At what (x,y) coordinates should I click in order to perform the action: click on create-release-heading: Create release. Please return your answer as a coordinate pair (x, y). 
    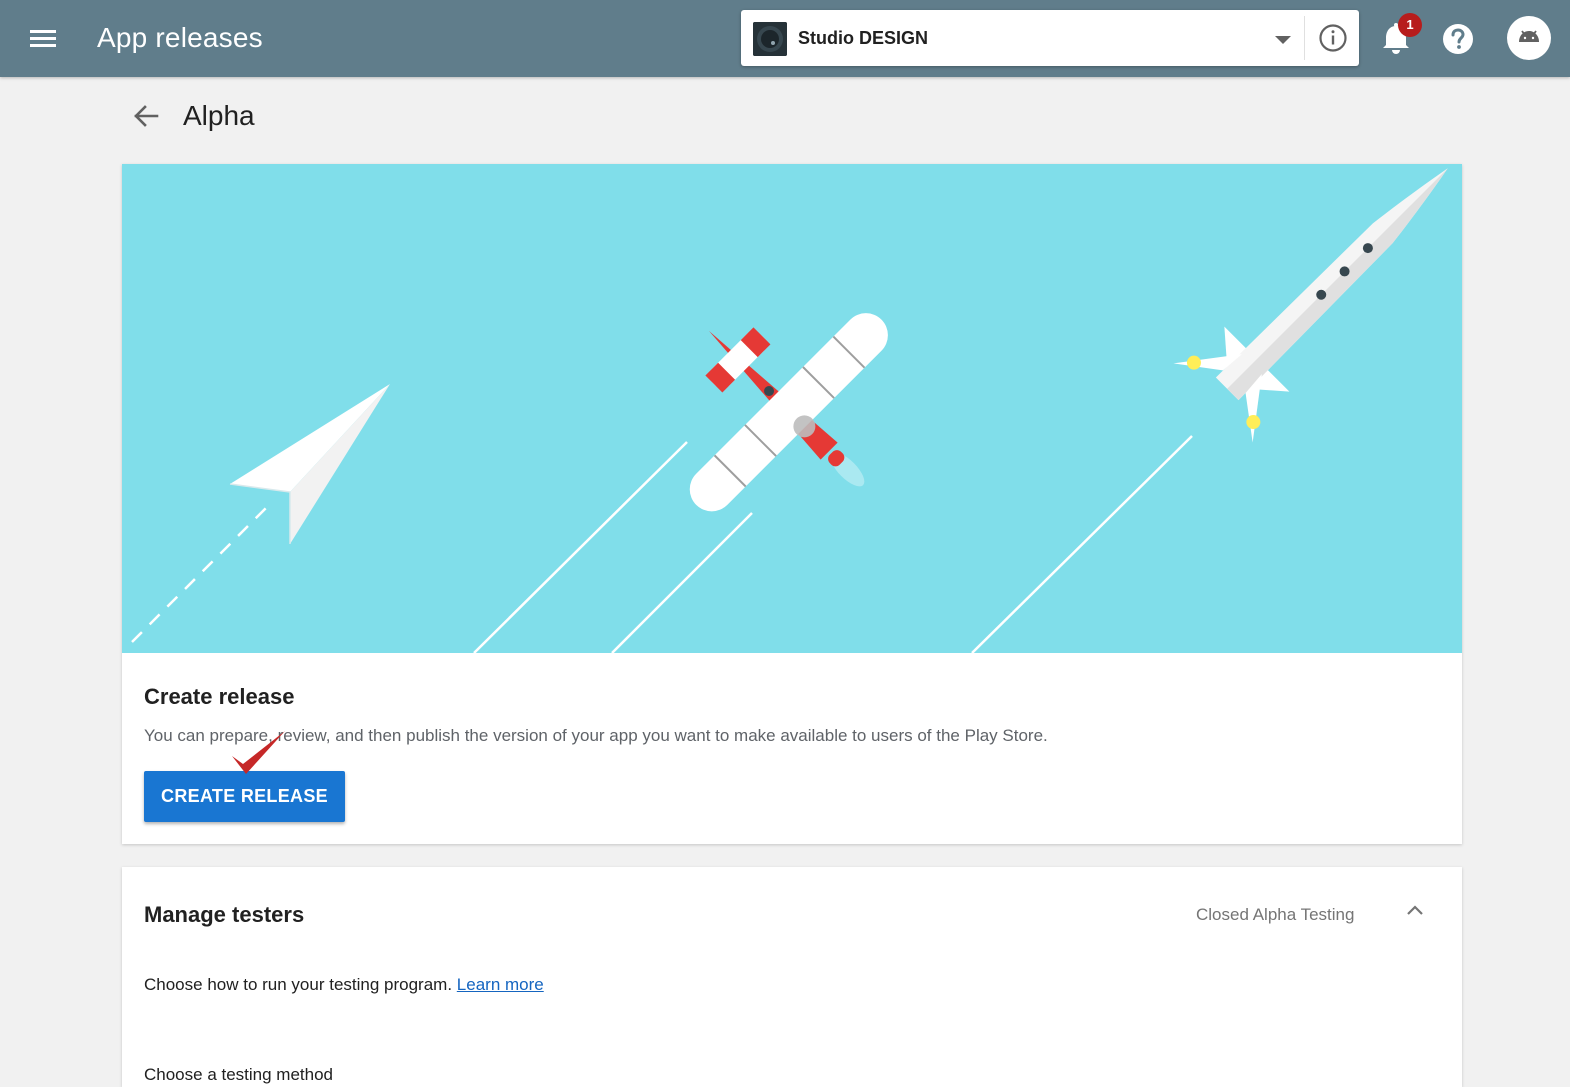
    Looking at the image, I should click on (219, 696).